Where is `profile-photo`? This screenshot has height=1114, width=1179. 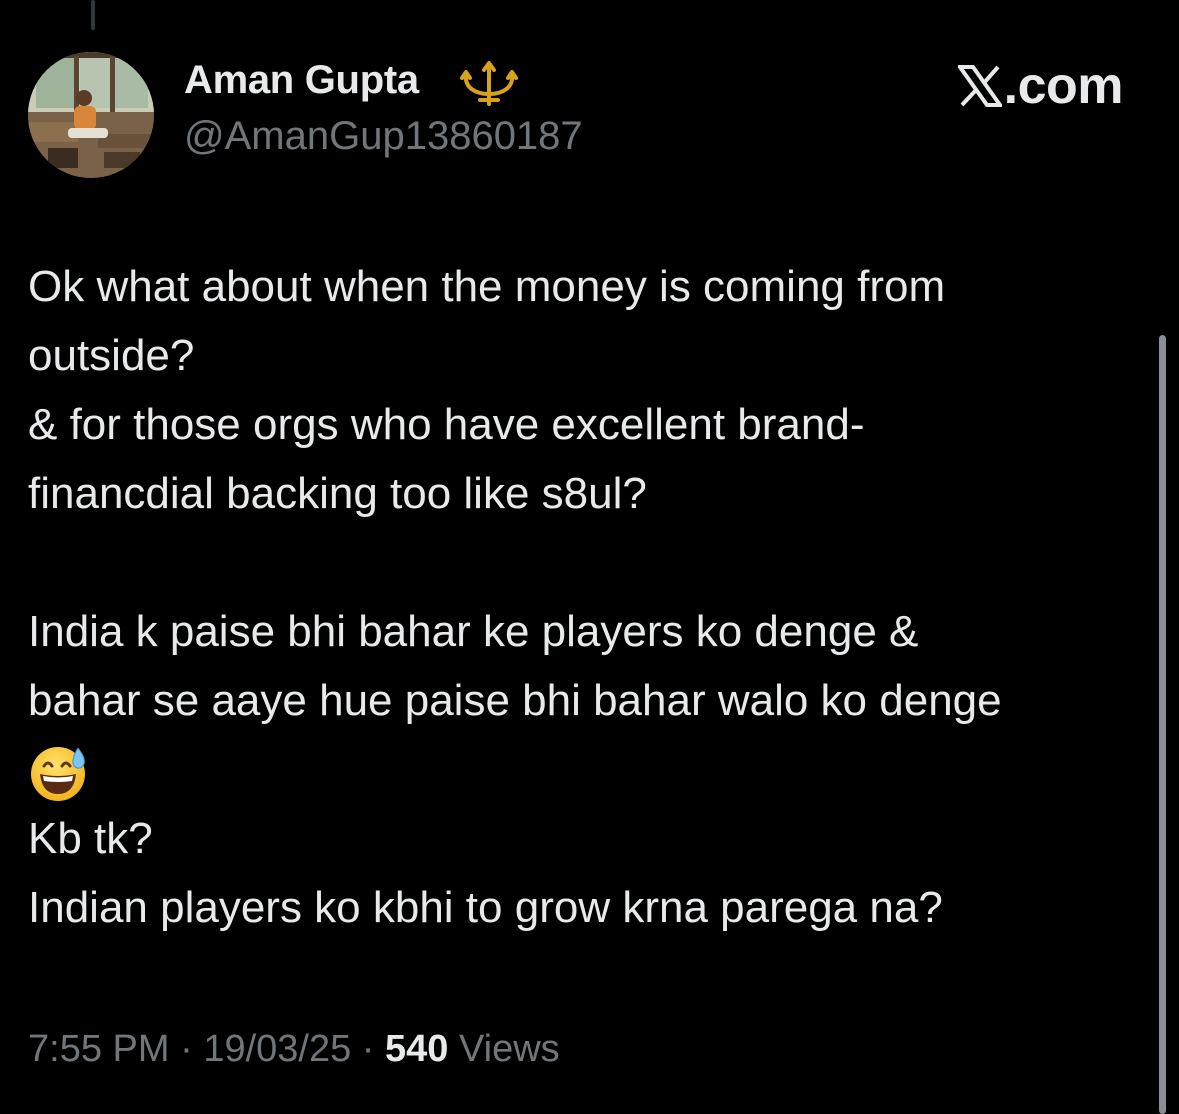
profile-photo is located at coordinates (91, 115).